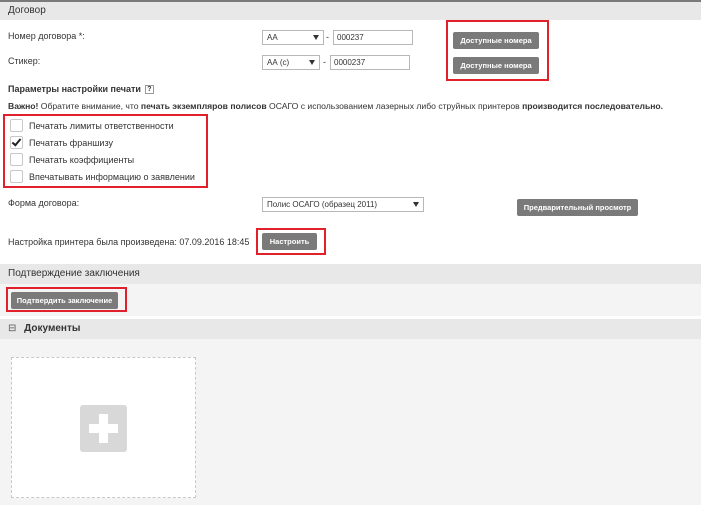 This screenshot has width=701, height=505. Describe the element at coordinates (16, 159) in the screenshot. I see `checkbox-print-coefficients` at that location.